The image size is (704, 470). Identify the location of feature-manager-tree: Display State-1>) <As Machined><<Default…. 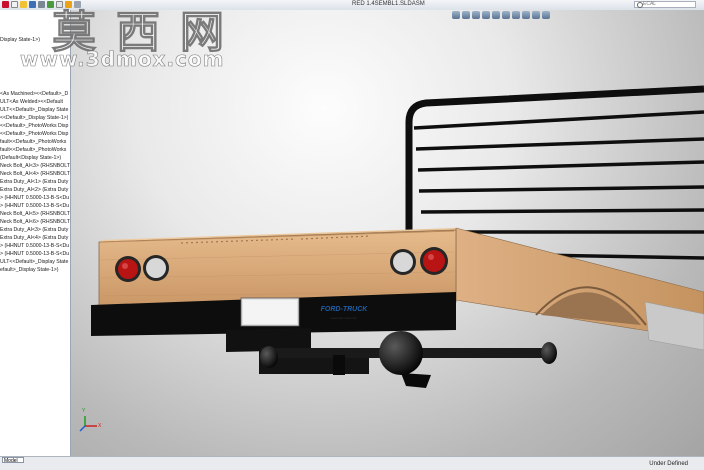
(35, 233).